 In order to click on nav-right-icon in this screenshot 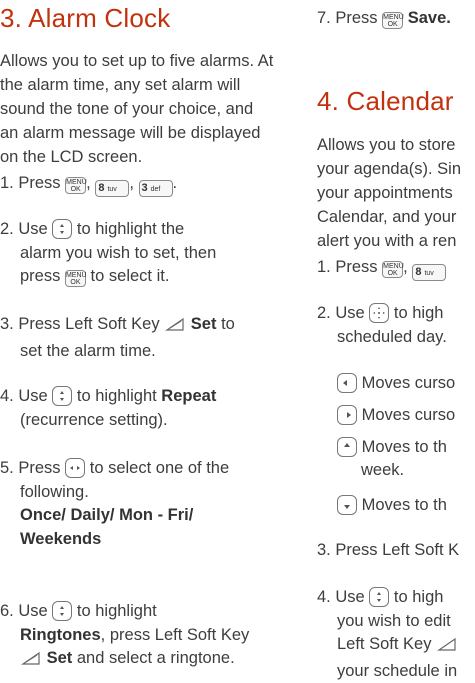, I will do `click(347, 415)`.